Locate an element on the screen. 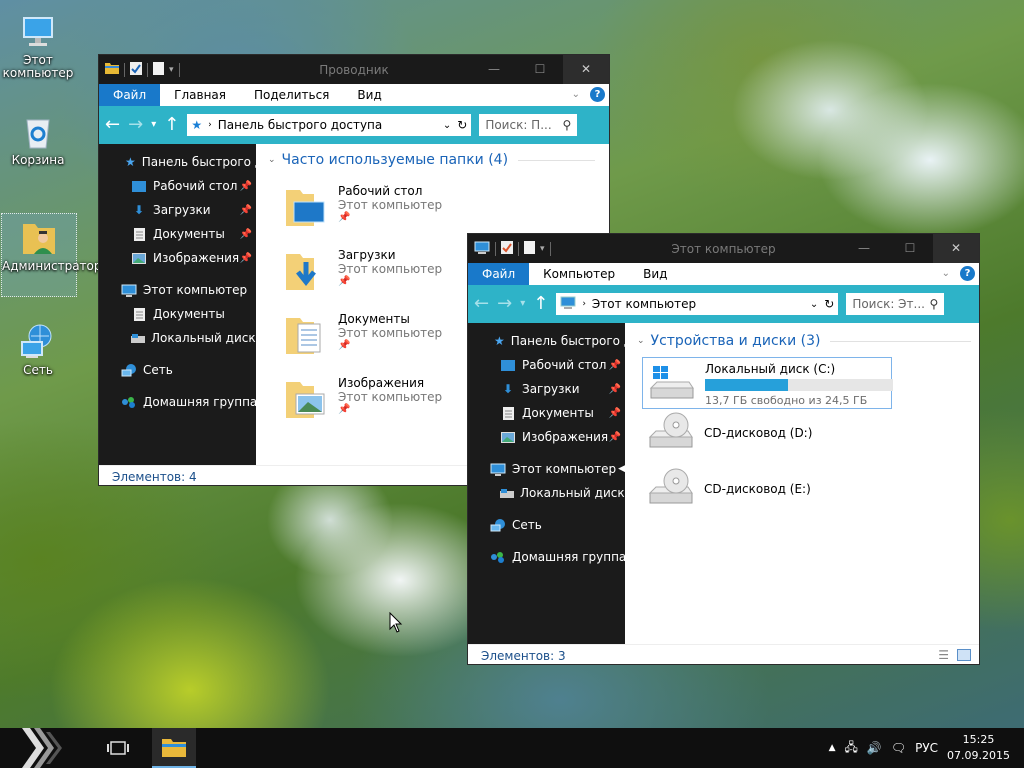  desktop-icon-network: Сеть is located at coordinates (38, 349).